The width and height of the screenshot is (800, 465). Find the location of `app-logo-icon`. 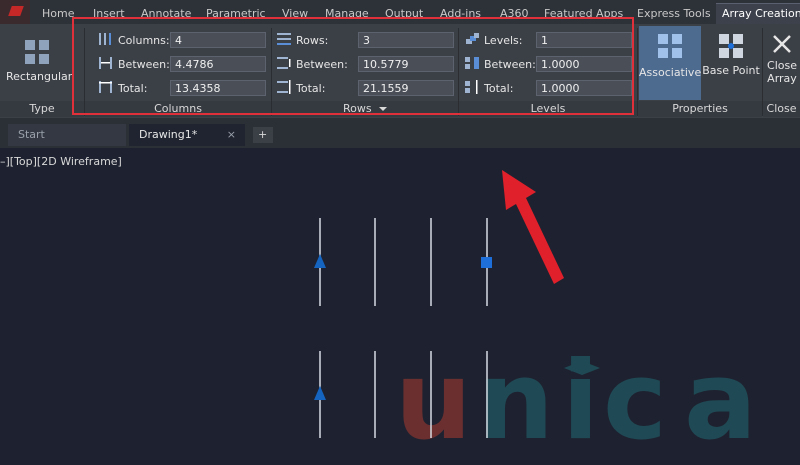

app-logo-icon is located at coordinates (15, 12).